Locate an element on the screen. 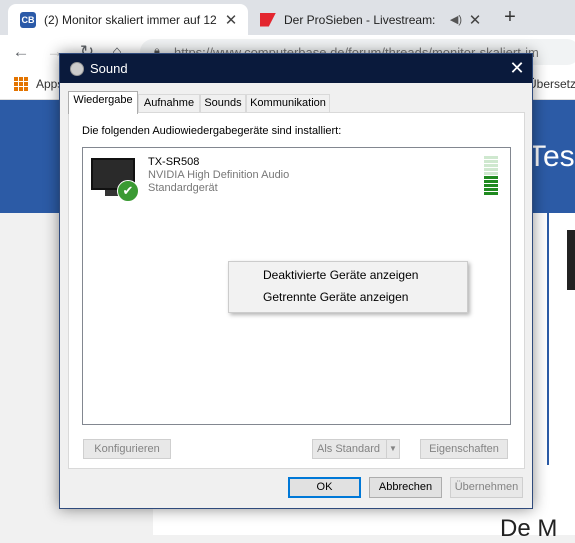 The height and width of the screenshot is (543, 575). chevron-down-icon: ▼ is located at coordinates (392, 449).